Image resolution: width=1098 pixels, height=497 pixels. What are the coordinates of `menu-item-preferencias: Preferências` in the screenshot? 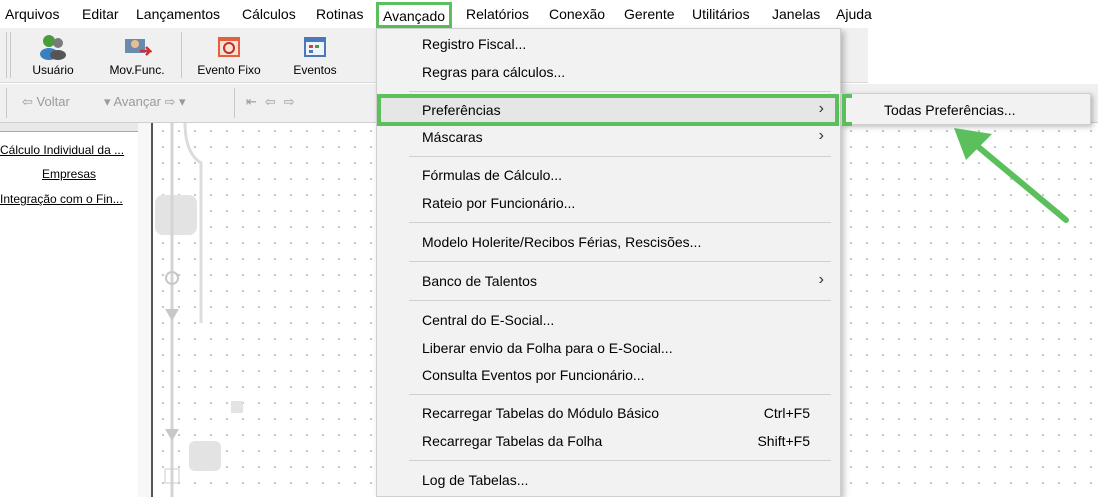 It's located at (461, 110).